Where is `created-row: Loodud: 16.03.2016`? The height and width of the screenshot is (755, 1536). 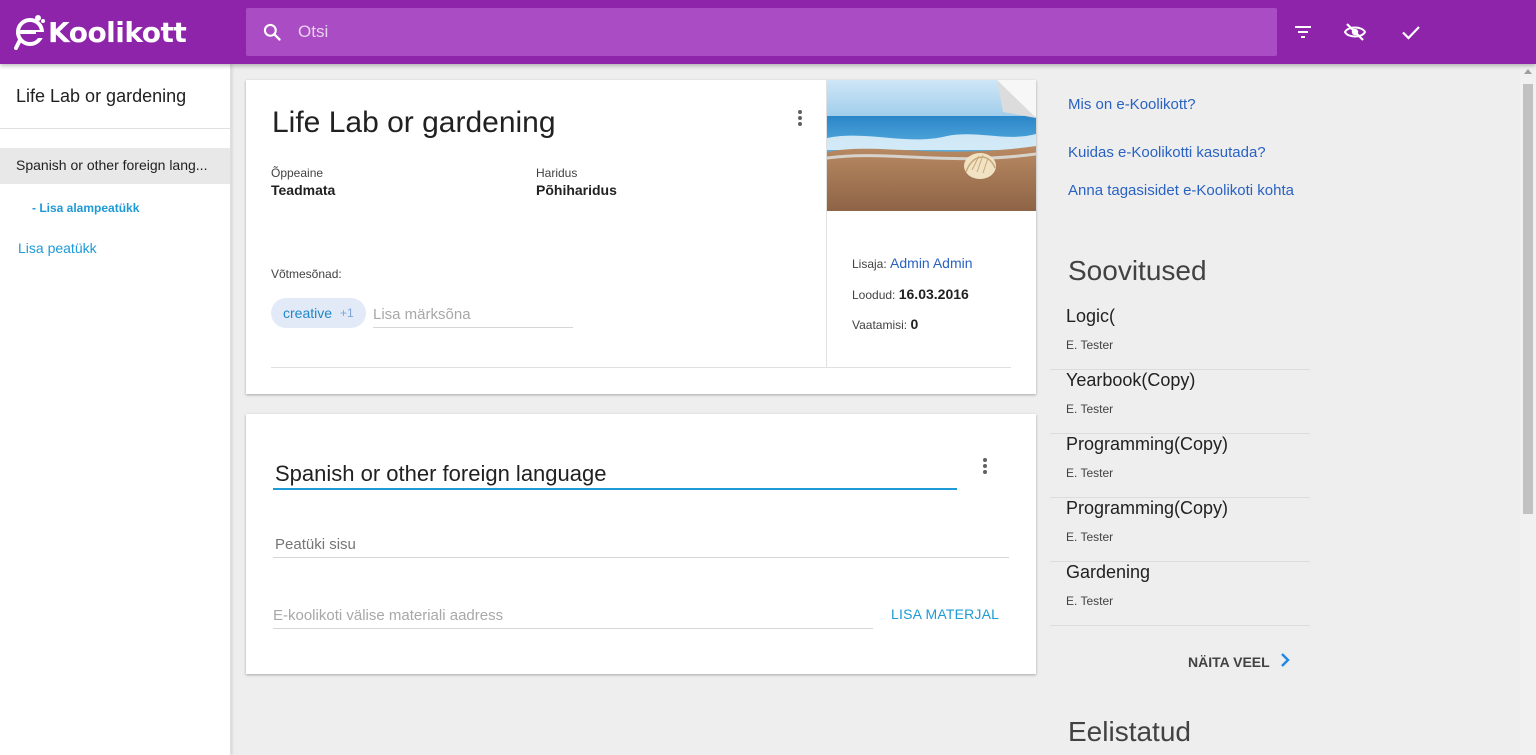
created-row: Loodud: 16.03.2016 is located at coordinates (910, 294).